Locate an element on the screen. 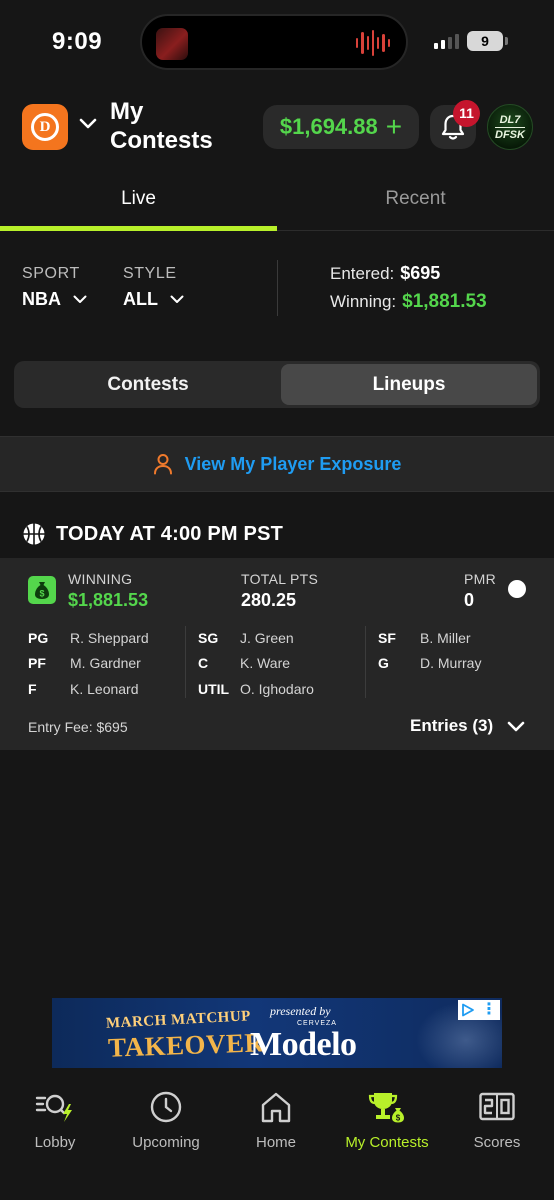 This screenshot has width=554, height=1200. draftkings-logo: D is located at coordinates (45, 127).